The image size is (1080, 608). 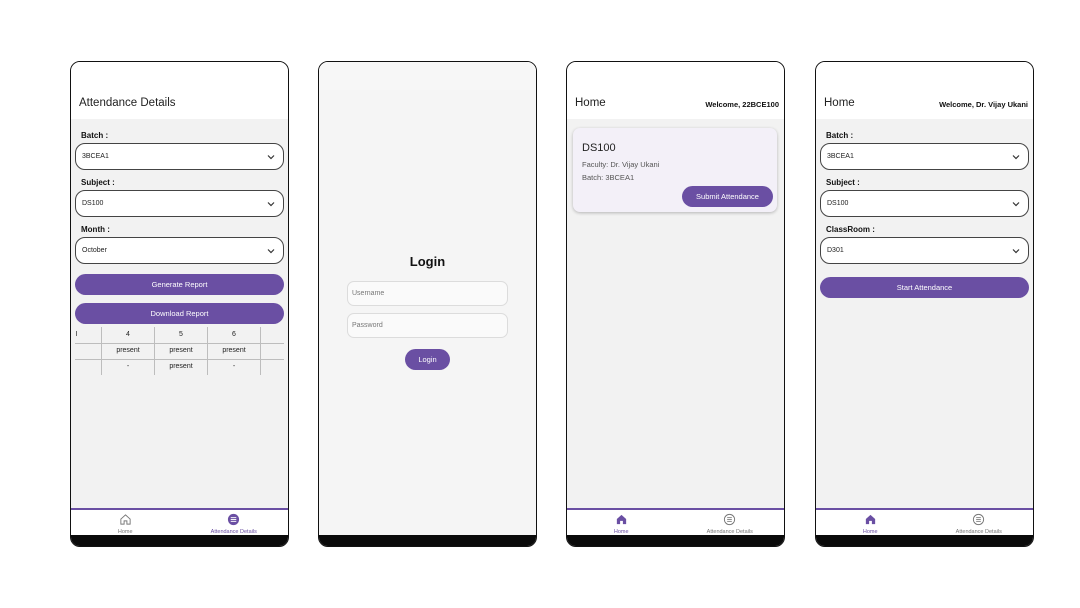 What do you see at coordinates (181, 334) in the screenshot?
I see `table-header: 5` at bounding box center [181, 334].